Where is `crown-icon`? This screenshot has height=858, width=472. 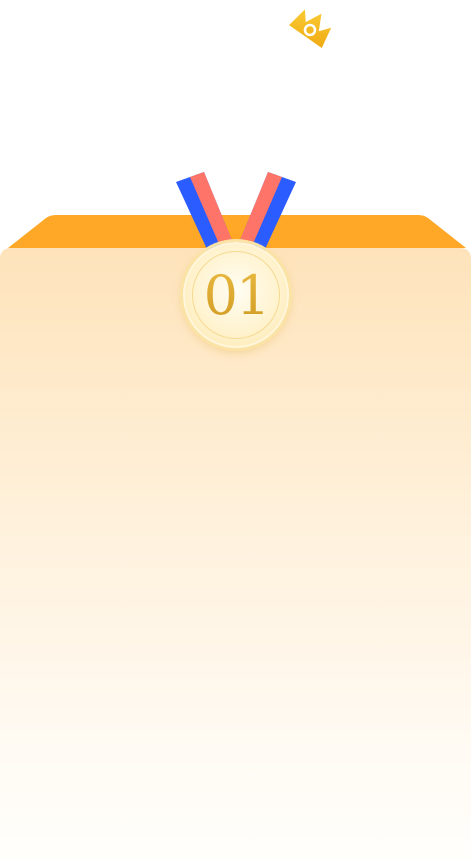 crown-icon is located at coordinates (310, 29).